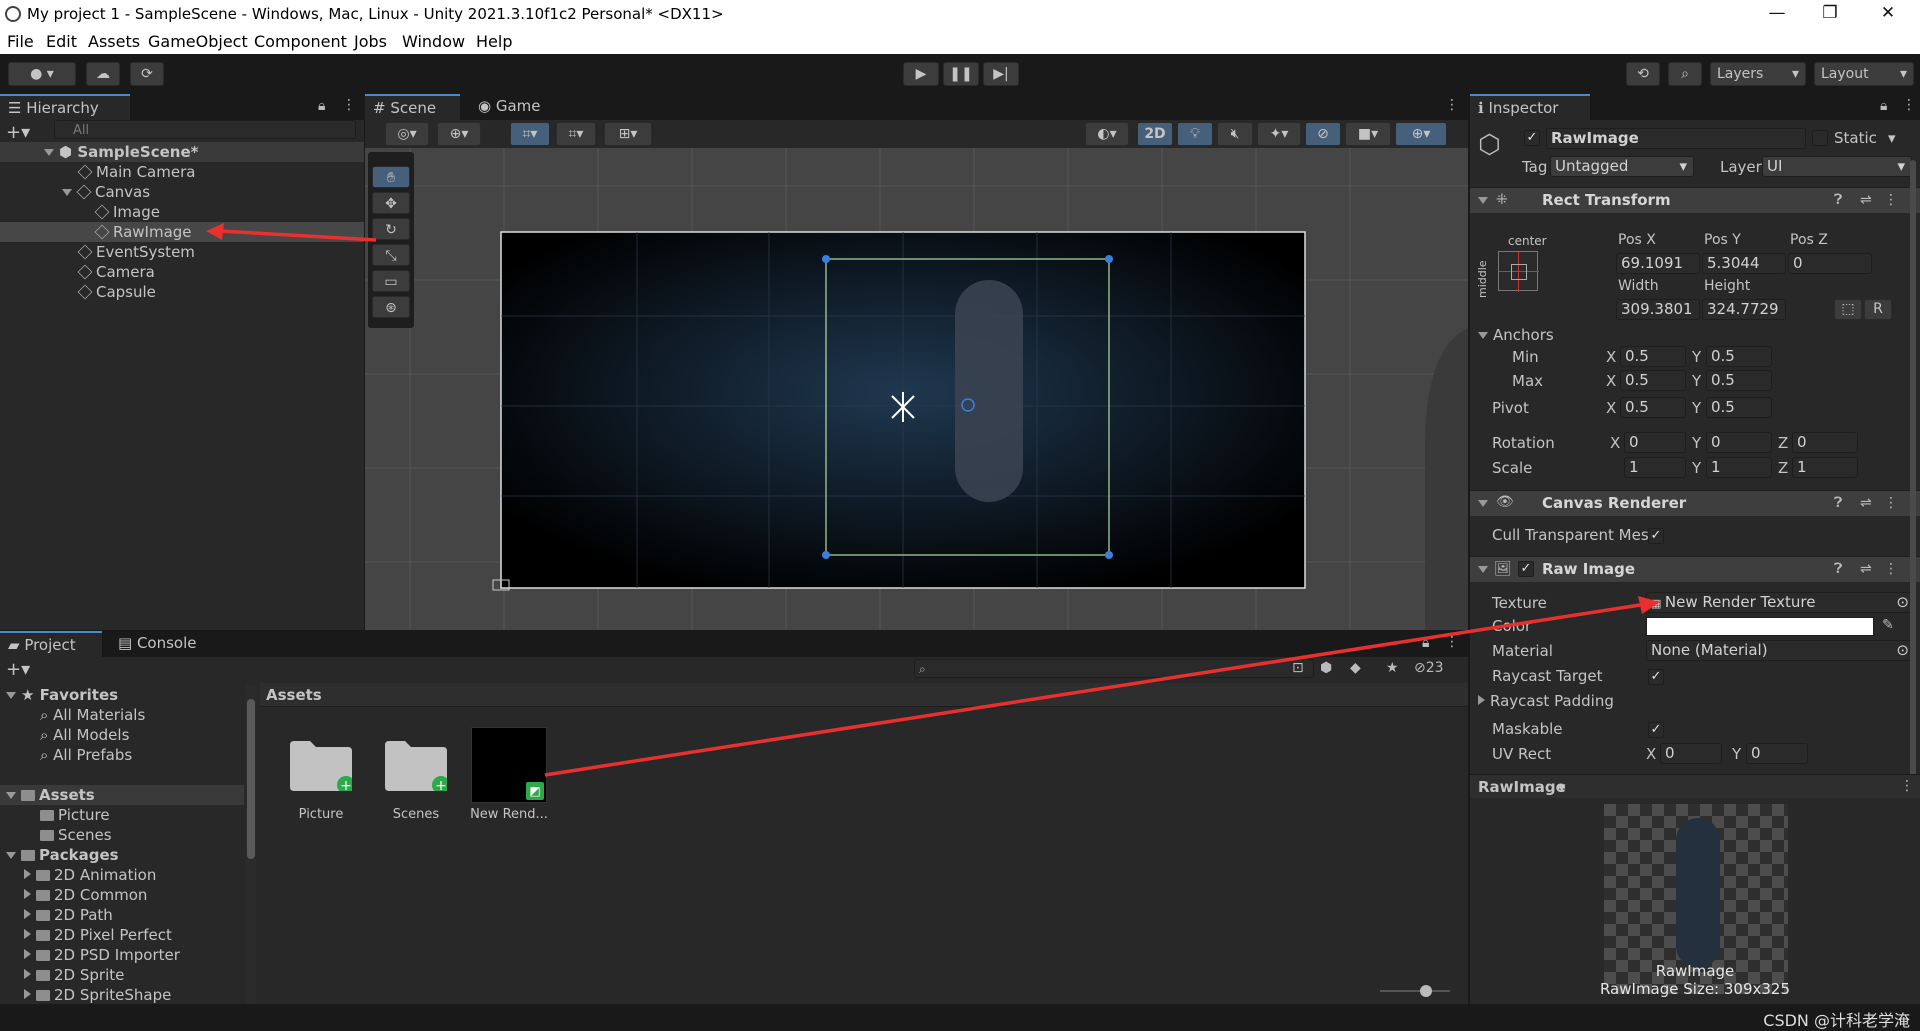  I want to click on cull-transparent-checkbox: ✓, so click(1656, 536).